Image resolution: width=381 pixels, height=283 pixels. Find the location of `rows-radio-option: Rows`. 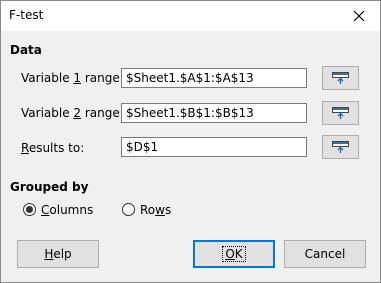

rows-radio-option: Rows is located at coordinates (152, 210).